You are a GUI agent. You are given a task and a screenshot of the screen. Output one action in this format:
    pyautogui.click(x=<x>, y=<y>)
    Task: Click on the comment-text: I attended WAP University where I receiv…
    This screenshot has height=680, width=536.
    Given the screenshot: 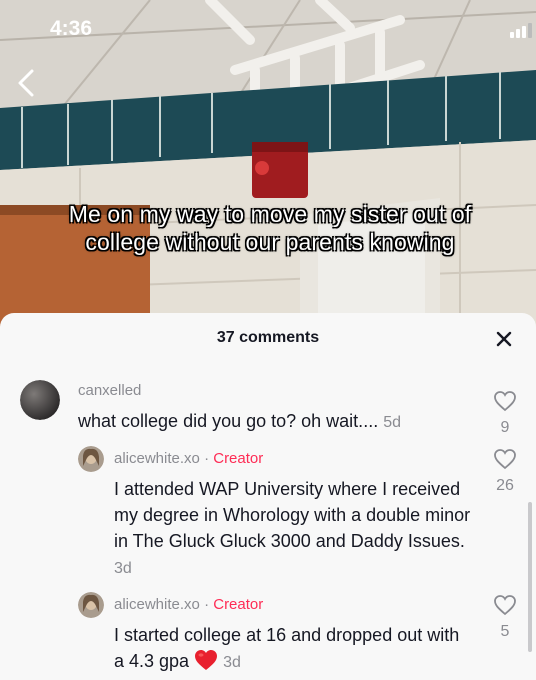 What is the action you would take?
    pyautogui.click(x=294, y=529)
    